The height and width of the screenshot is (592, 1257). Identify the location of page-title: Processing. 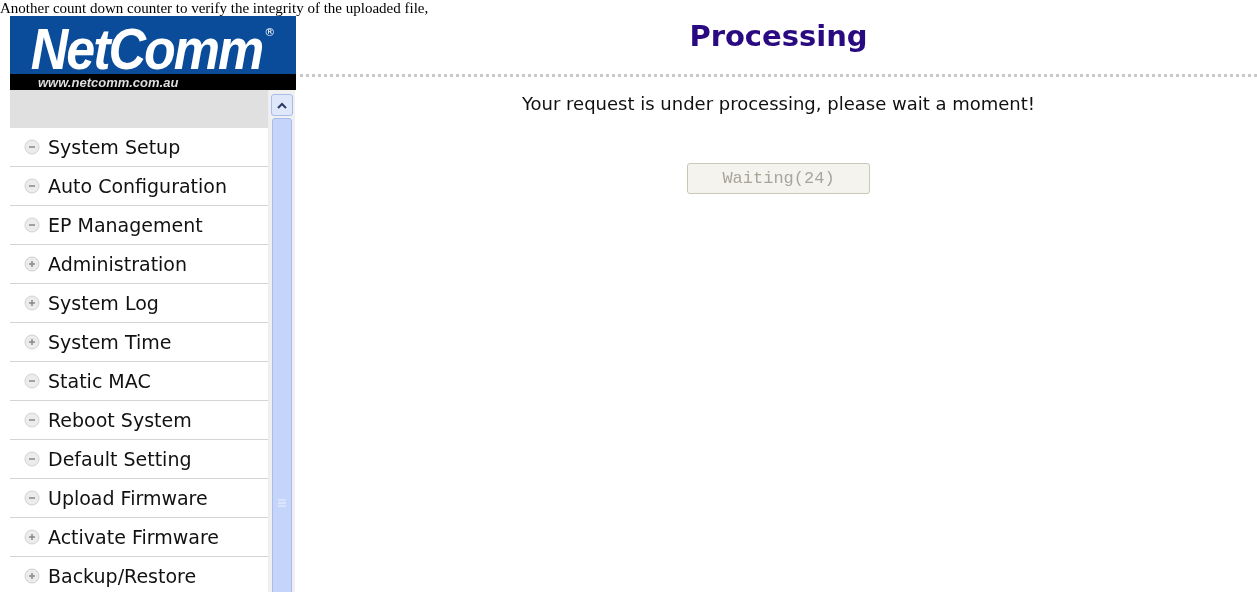
(778, 36).